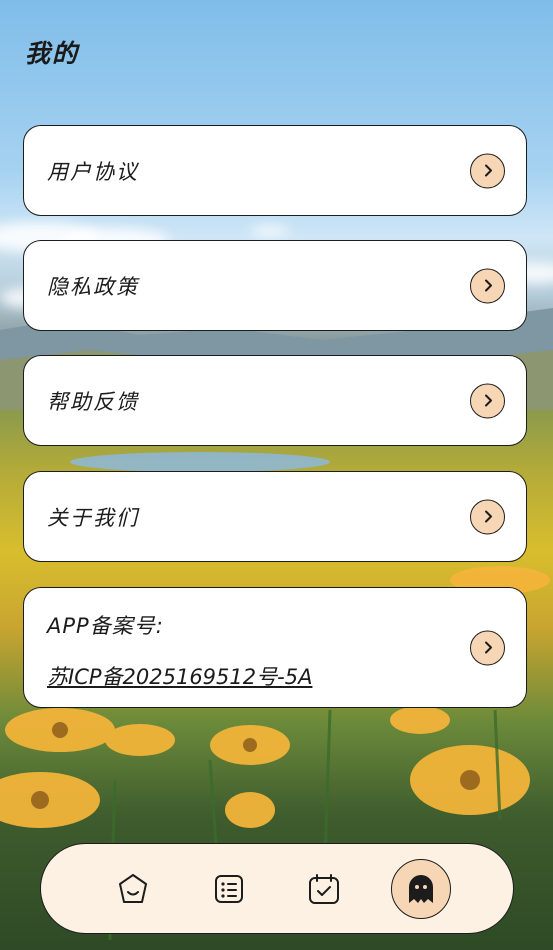  I want to click on bottom-tab-bar, so click(277, 888).